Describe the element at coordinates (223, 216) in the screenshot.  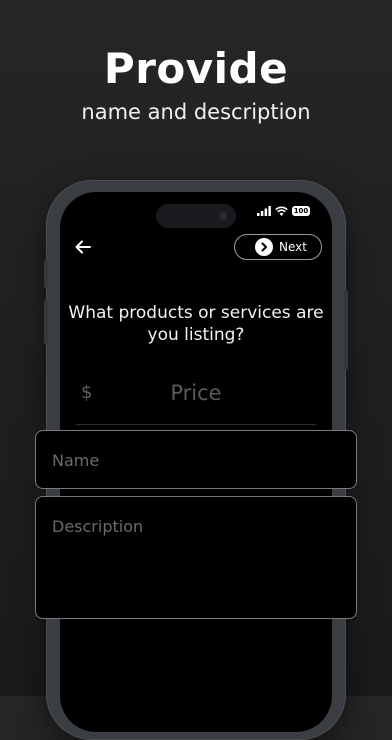
I see `camera-dot` at that location.